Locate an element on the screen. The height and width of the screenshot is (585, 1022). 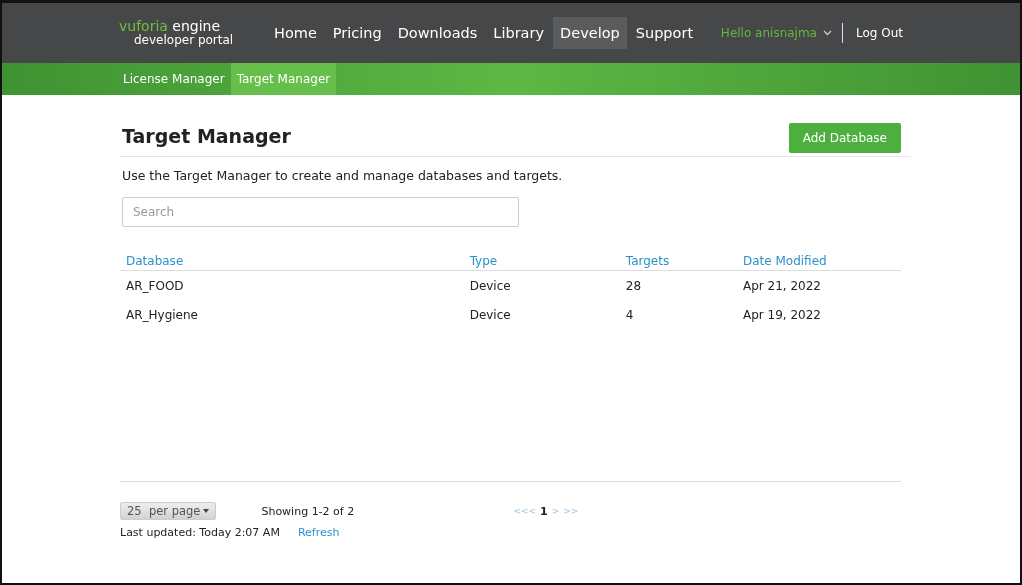
column-header: Targets is located at coordinates (678, 262).